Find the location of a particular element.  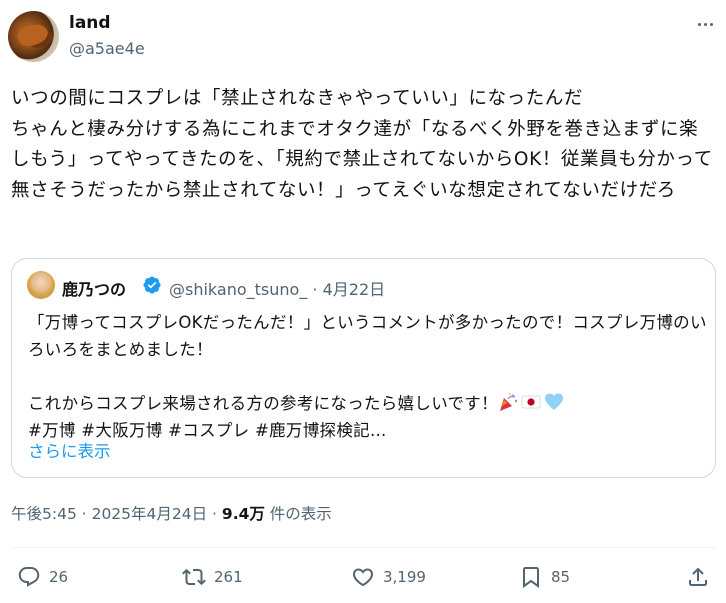

bookmark-icon is located at coordinates (531, 577).